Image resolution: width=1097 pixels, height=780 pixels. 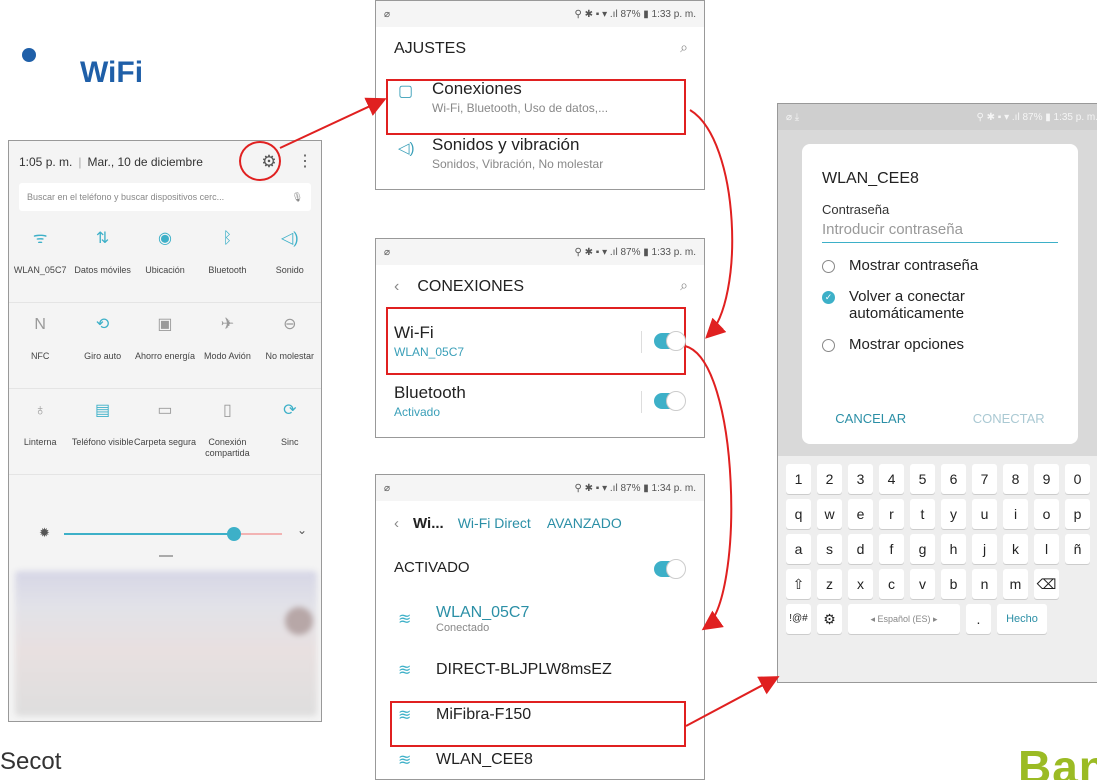 I want to click on space-key: ◂ Español (ES) ▸, so click(x=904, y=619).